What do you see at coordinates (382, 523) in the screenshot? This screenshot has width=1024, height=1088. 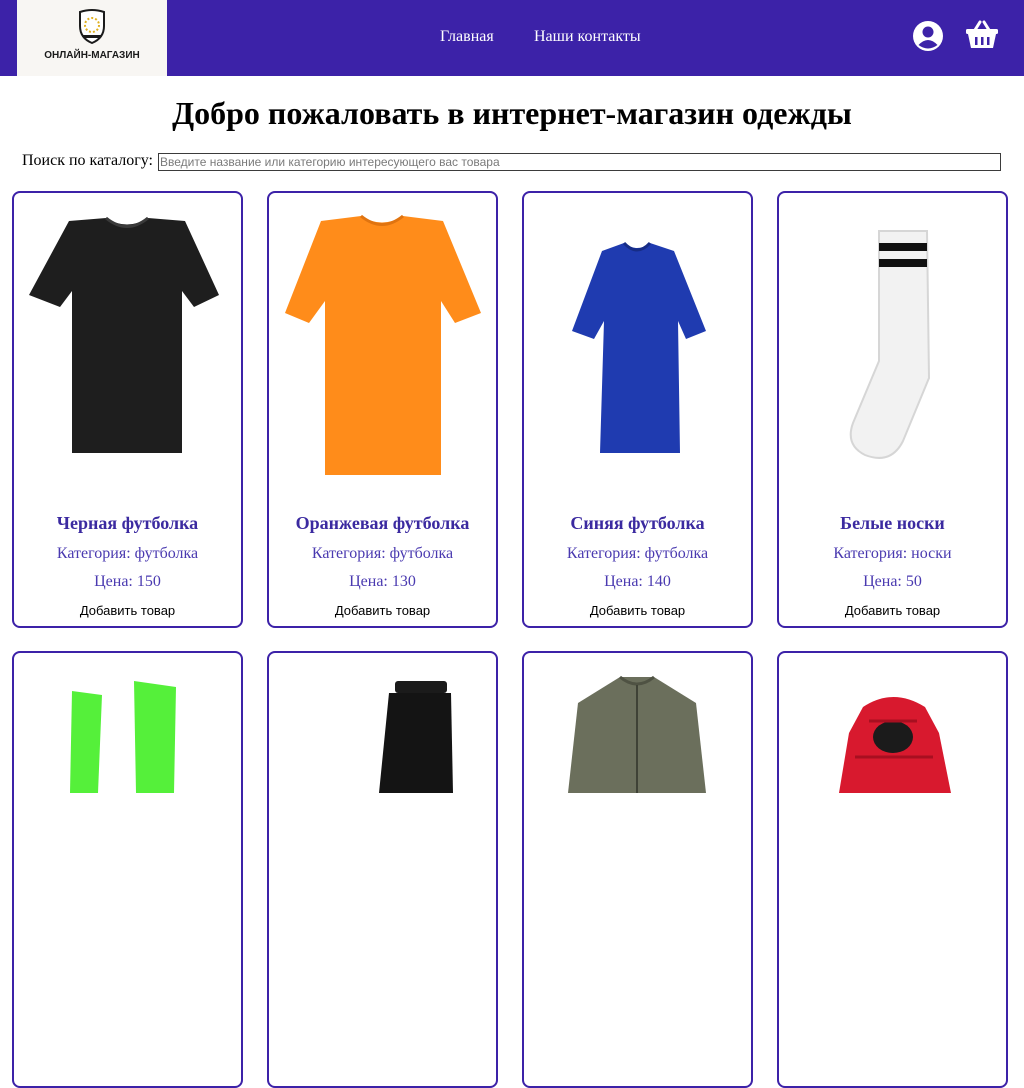 I see `product-name: Оранжевая футболка` at bounding box center [382, 523].